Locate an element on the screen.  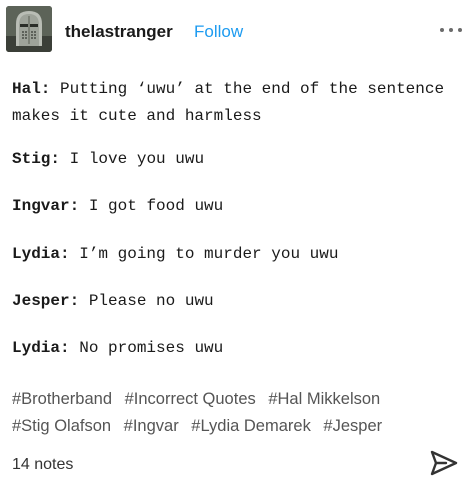
dialogue-text: I’m going to murder you uwu is located at coordinates (209, 254).